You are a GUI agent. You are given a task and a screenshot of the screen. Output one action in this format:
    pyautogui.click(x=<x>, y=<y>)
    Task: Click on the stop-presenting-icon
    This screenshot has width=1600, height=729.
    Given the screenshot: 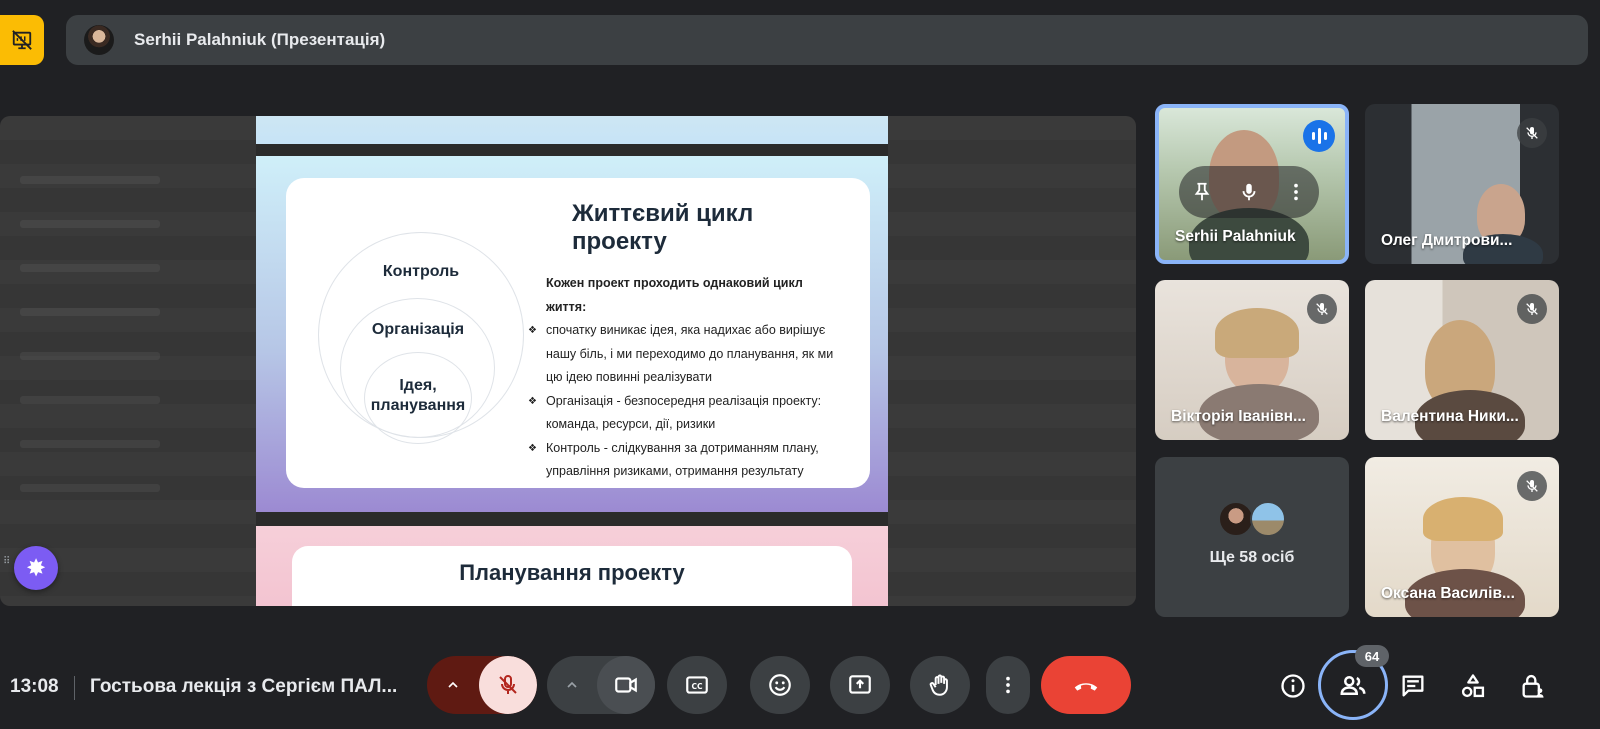 What is the action you would take?
    pyautogui.click(x=22, y=40)
    